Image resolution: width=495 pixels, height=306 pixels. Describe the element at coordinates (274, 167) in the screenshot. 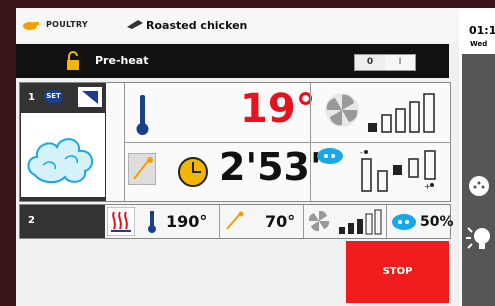

I see `step-1-time: 2'53"` at that location.